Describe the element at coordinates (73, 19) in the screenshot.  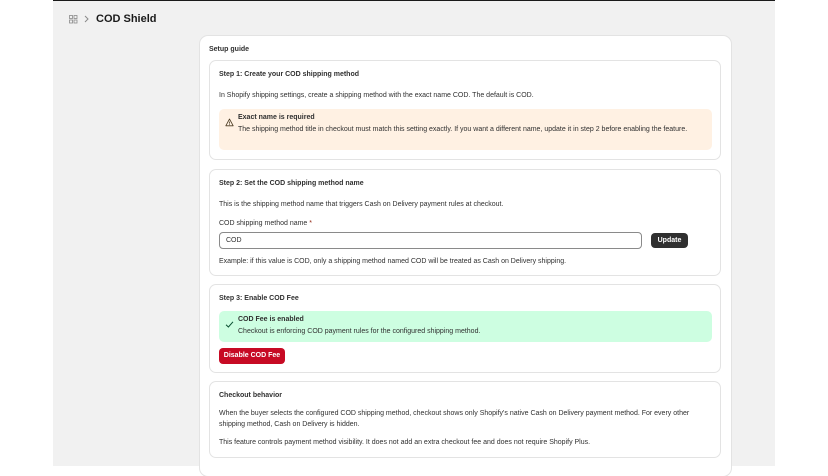
I see `grid-icon` at that location.